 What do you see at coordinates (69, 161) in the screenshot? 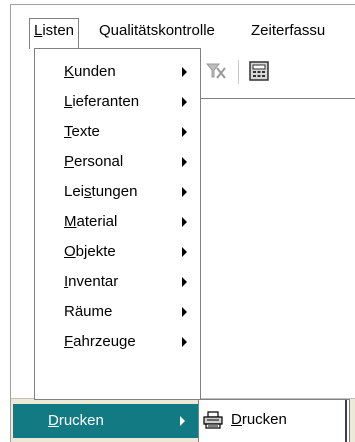
I see `label-accel: P` at bounding box center [69, 161].